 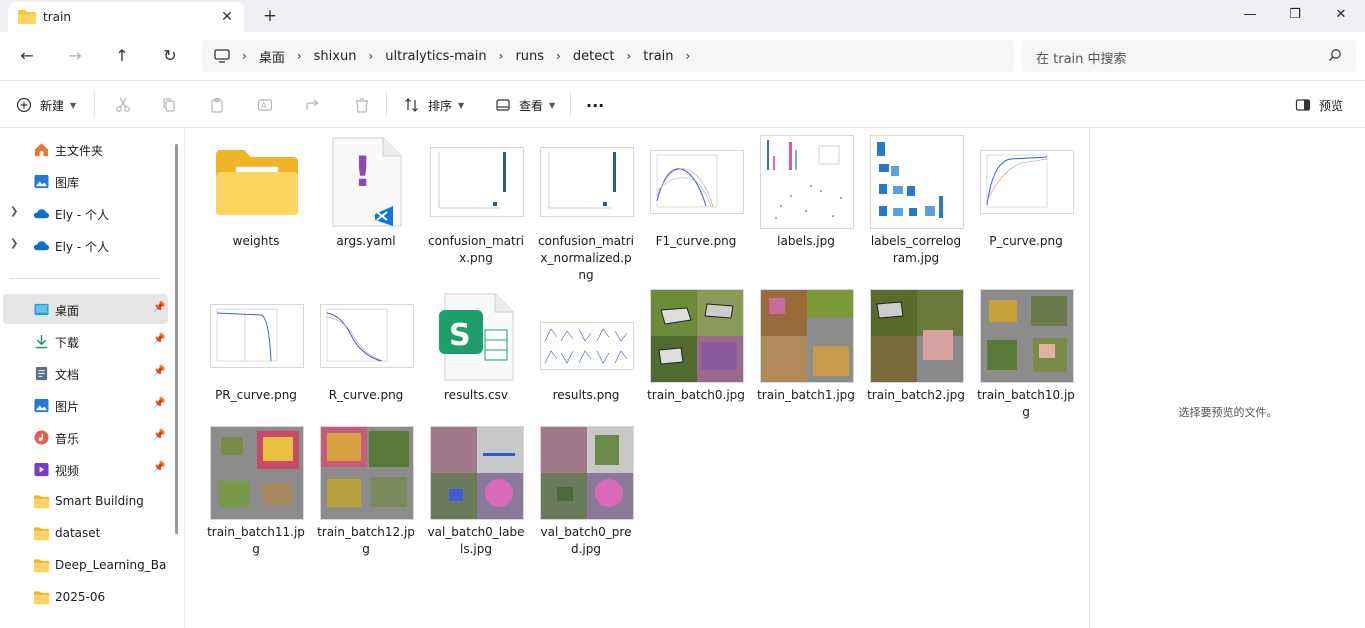 What do you see at coordinates (84, 341) in the screenshot?
I see `sidebar-item-downloads: 下载 📌` at bounding box center [84, 341].